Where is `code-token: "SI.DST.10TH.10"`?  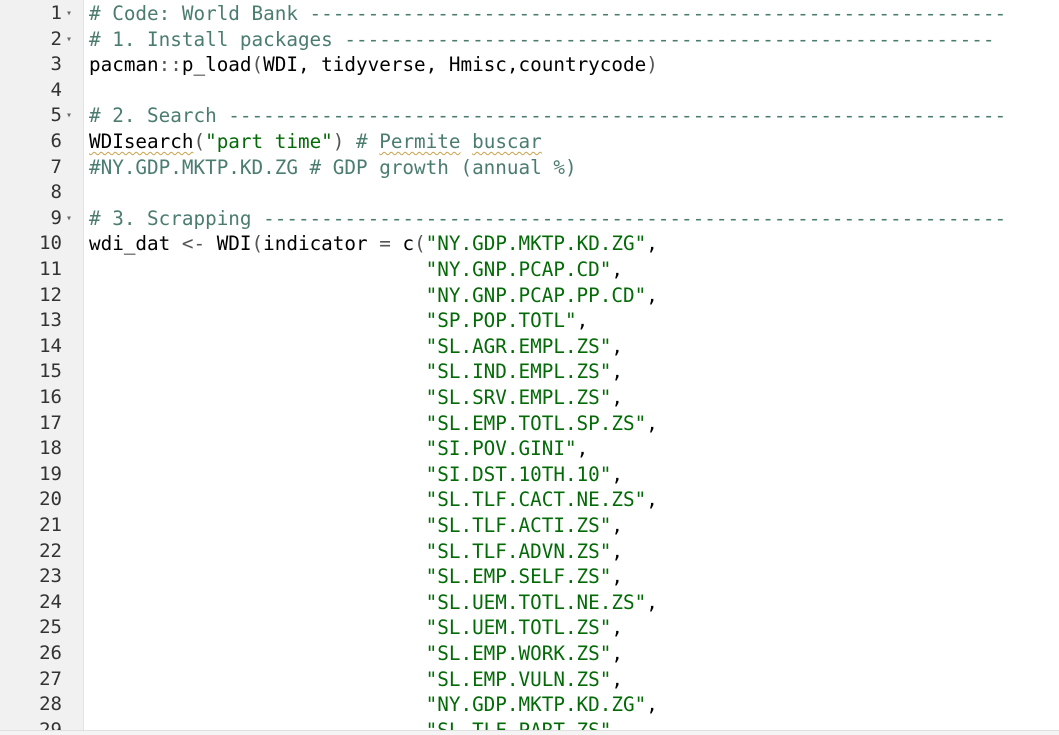 code-token: "SI.DST.10TH.10" is located at coordinates (518, 474).